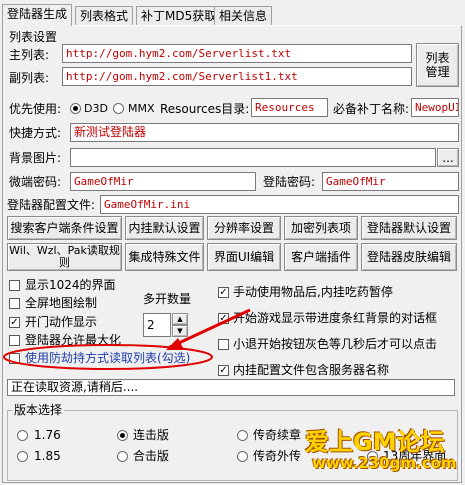 The width and height of the screenshot is (465, 485). I want to click on version-joint-label: 合击版, so click(151, 456).